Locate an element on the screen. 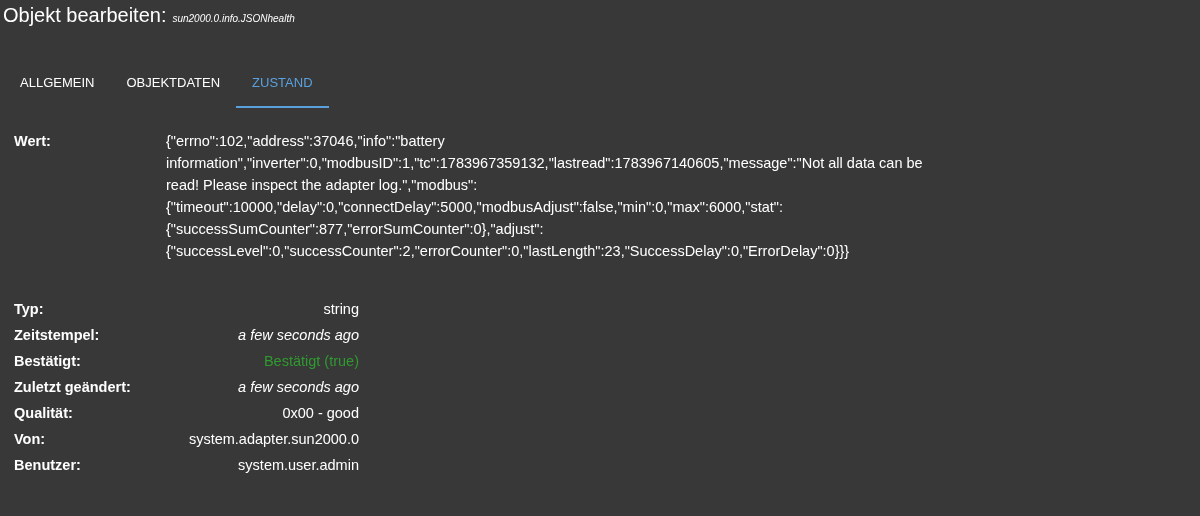 This screenshot has width=1200, height=516. value-label: Wert: is located at coordinates (33, 141).